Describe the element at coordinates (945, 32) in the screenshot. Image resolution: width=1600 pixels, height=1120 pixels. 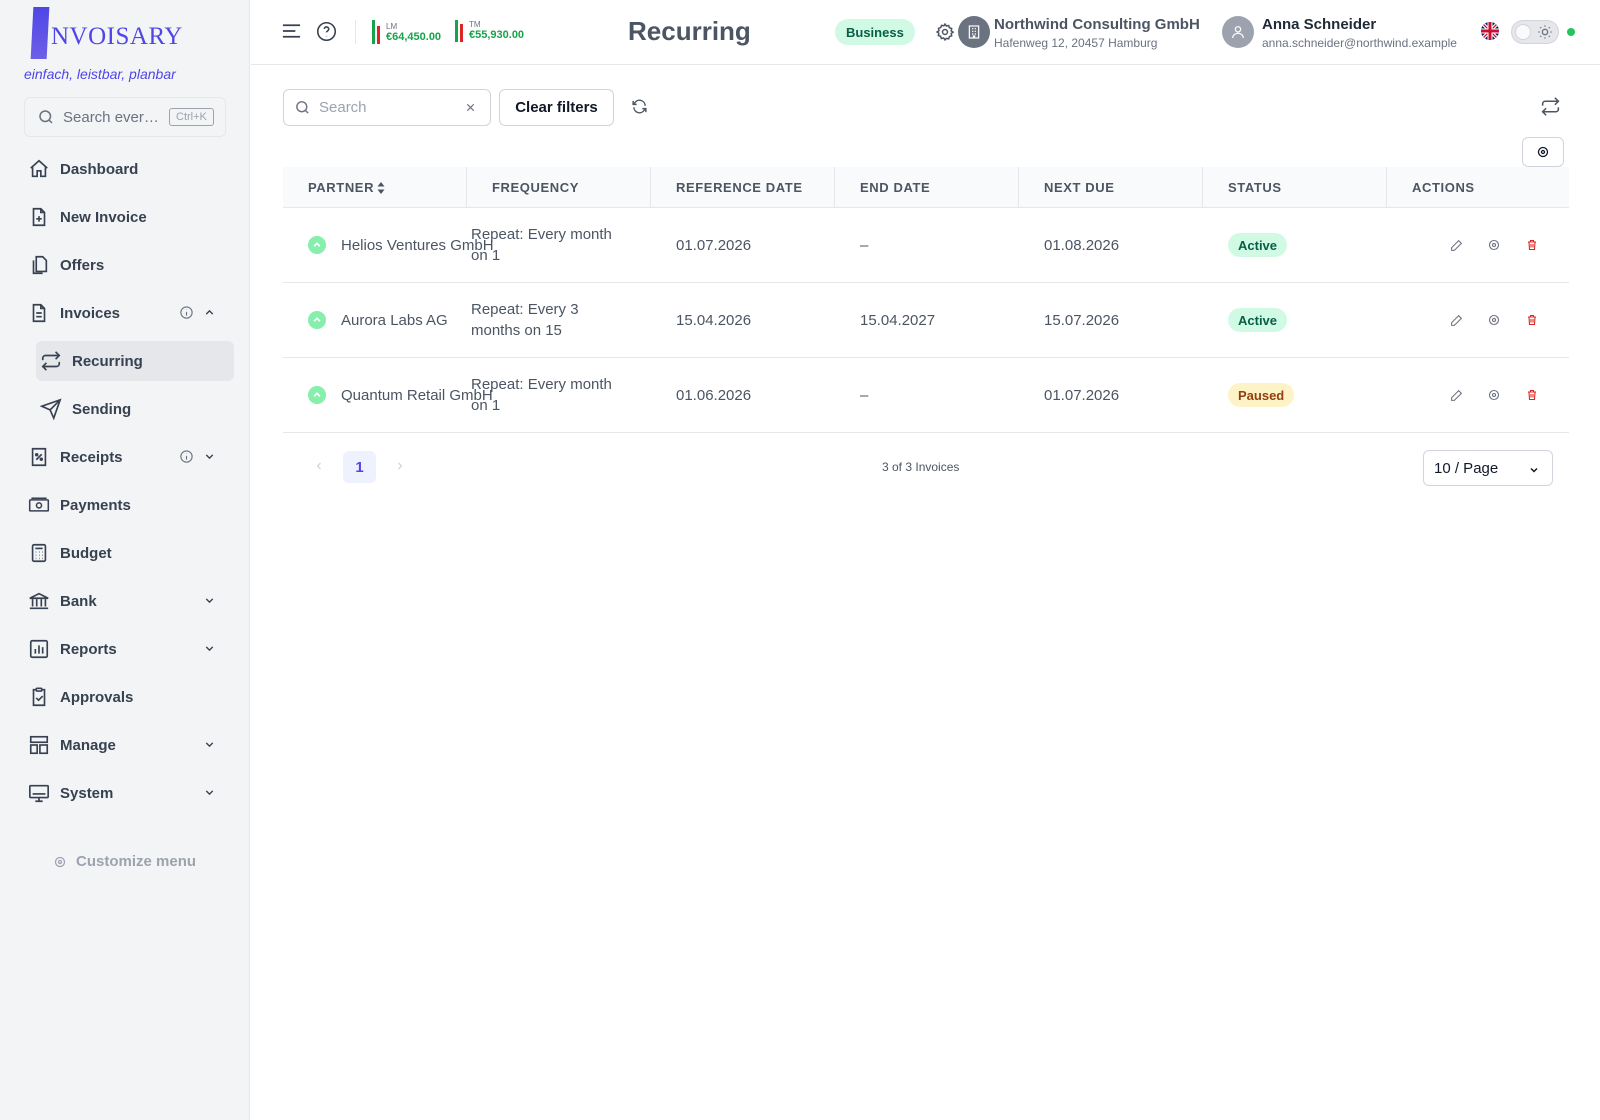
I see `gear-icon` at that location.